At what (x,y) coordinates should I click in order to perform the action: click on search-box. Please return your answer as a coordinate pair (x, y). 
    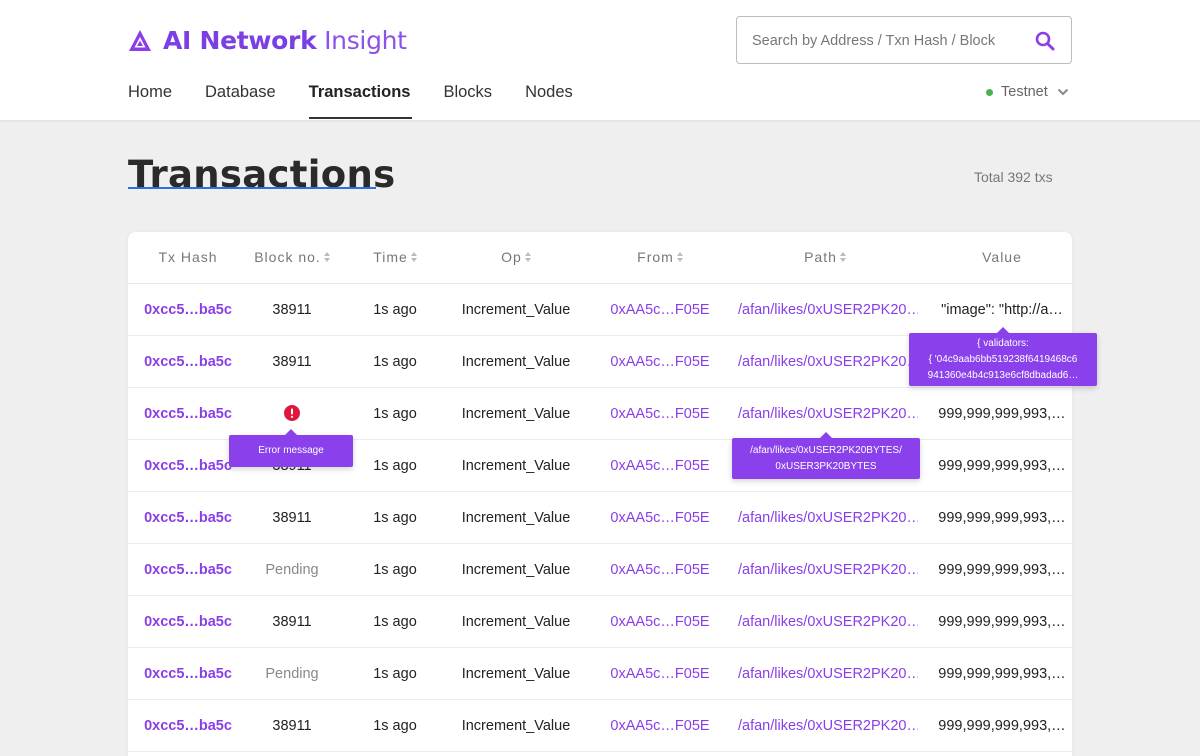
    Looking at the image, I should click on (904, 40).